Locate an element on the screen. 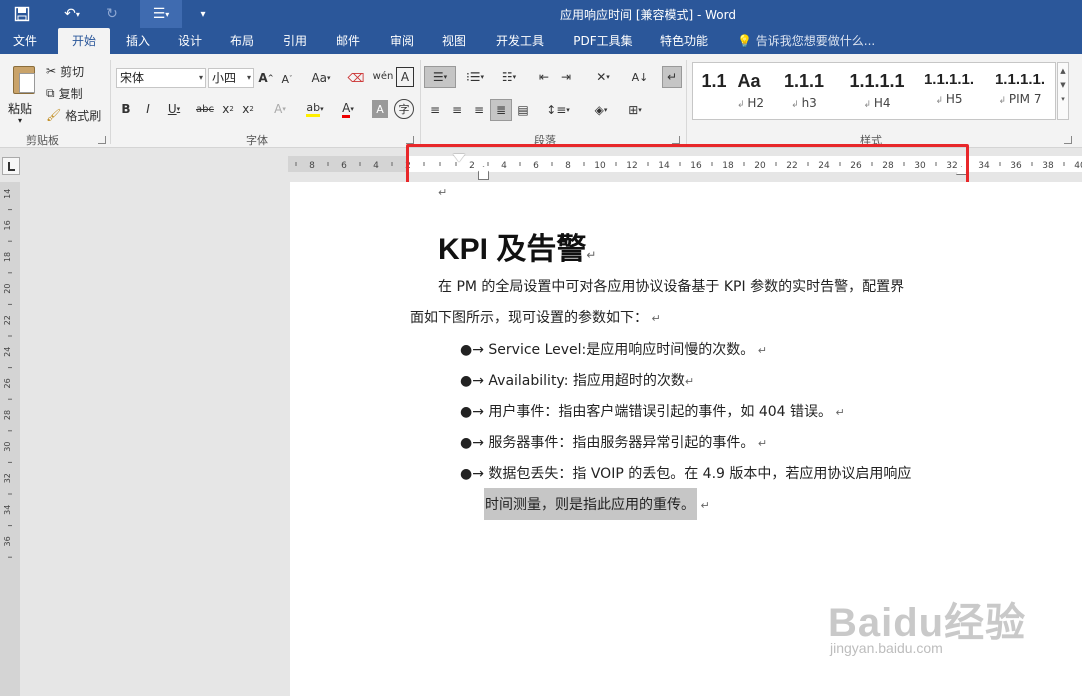  tab-design: 设计 is located at coordinates (190, 41).